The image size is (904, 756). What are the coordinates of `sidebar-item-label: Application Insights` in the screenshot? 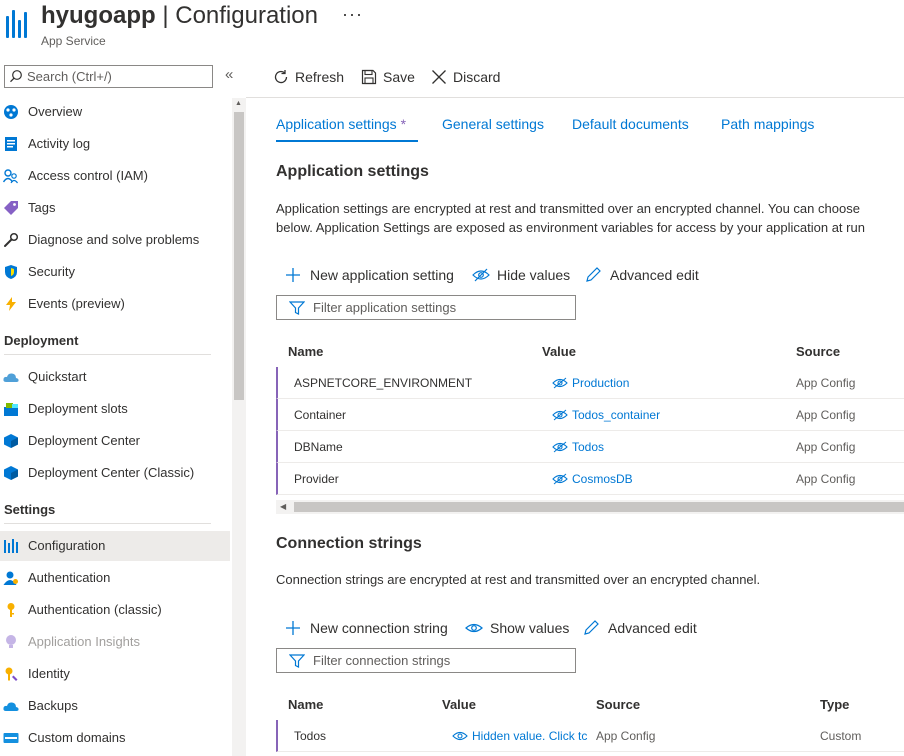 It's located at (84, 641).